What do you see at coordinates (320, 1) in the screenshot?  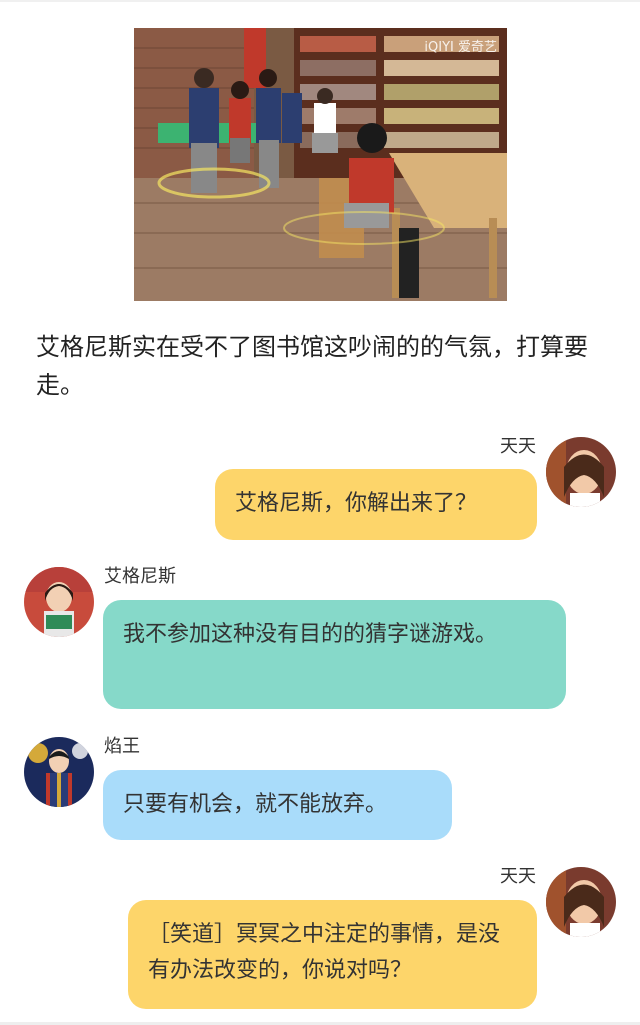 I see `top-divider` at bounding box center [320, 1].